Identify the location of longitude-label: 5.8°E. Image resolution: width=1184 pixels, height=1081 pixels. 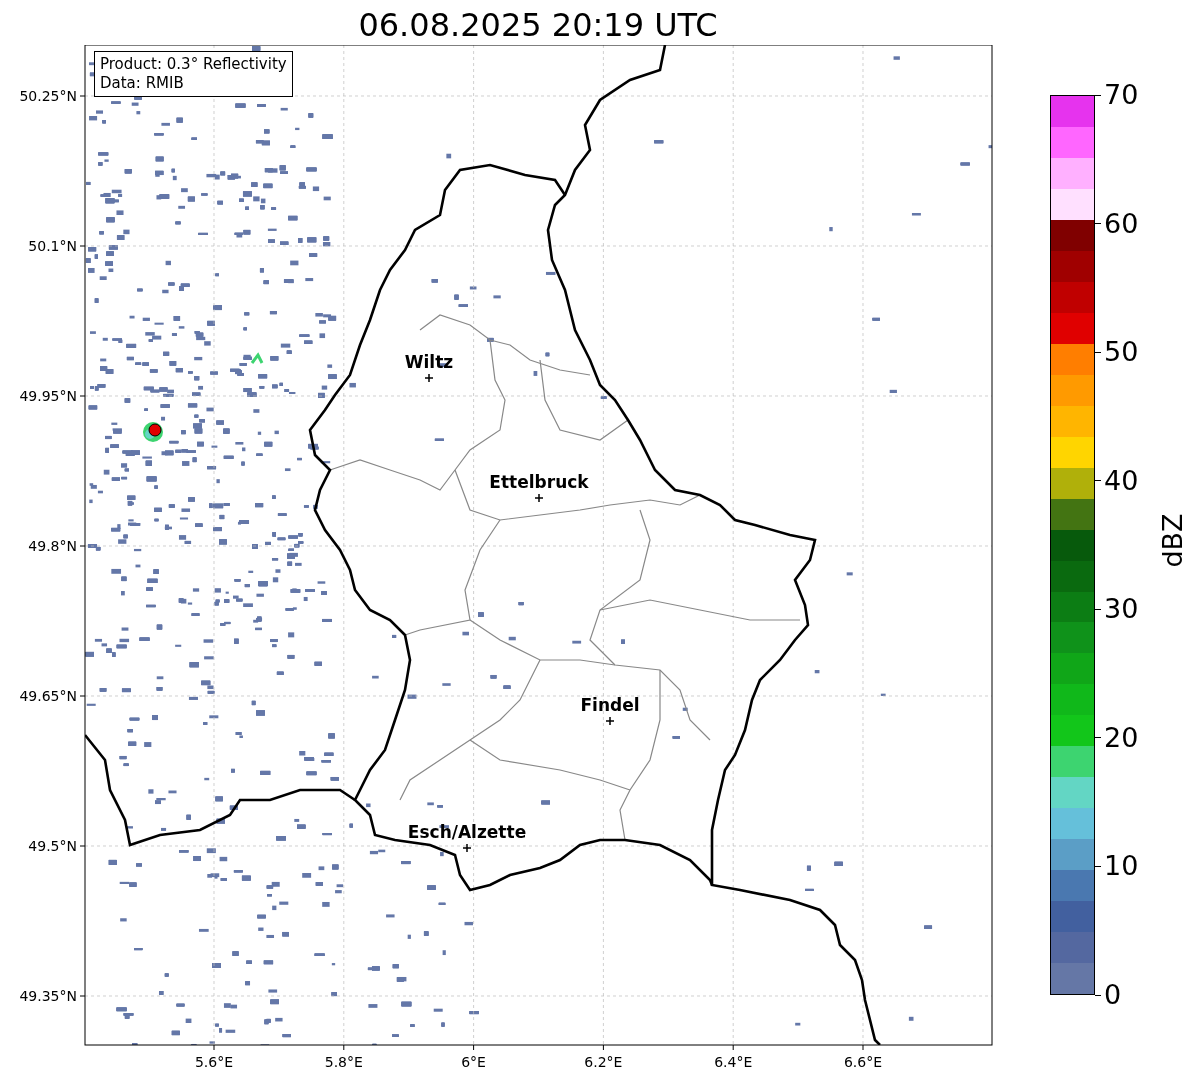
(343, 1062).